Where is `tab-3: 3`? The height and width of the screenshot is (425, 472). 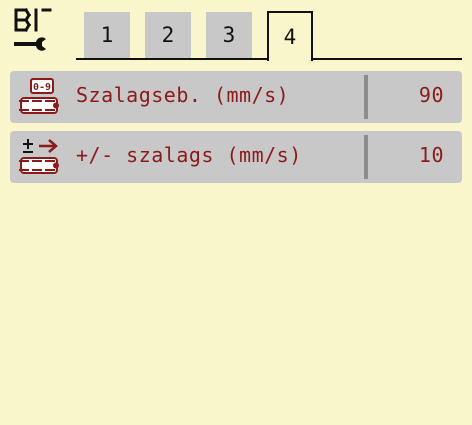 tab-3: 3 is located at coordinates (229, 35).